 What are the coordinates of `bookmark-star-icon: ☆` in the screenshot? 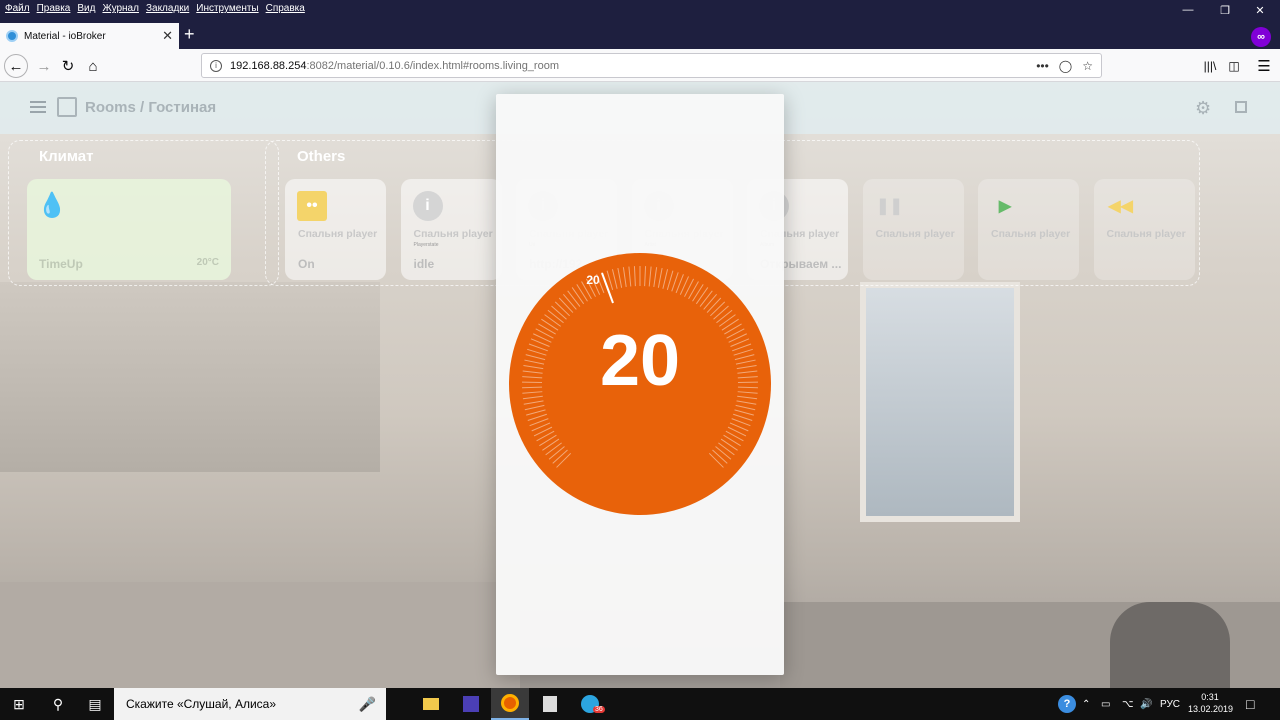 It's located at (1087, 66).